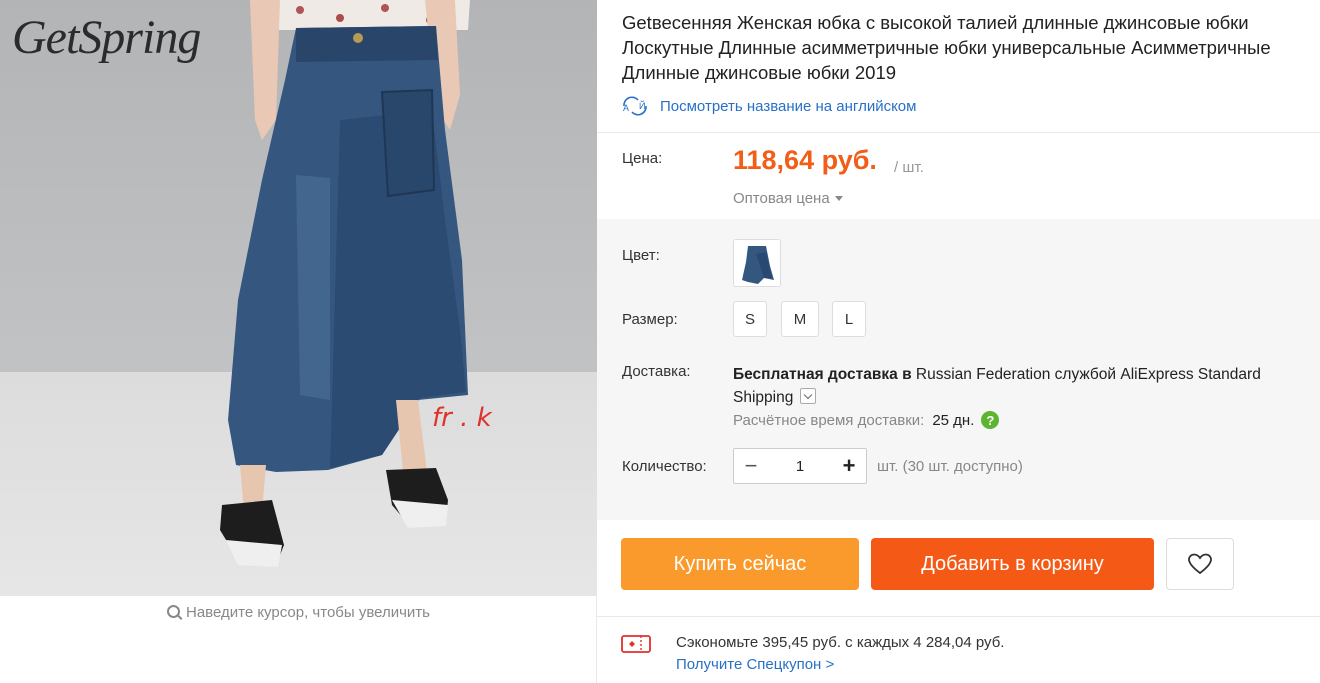 The width and height of the screenshot is (1320, 683). I want to click on availability-text: шт. (30 шт. доступно), so click(950, 466).